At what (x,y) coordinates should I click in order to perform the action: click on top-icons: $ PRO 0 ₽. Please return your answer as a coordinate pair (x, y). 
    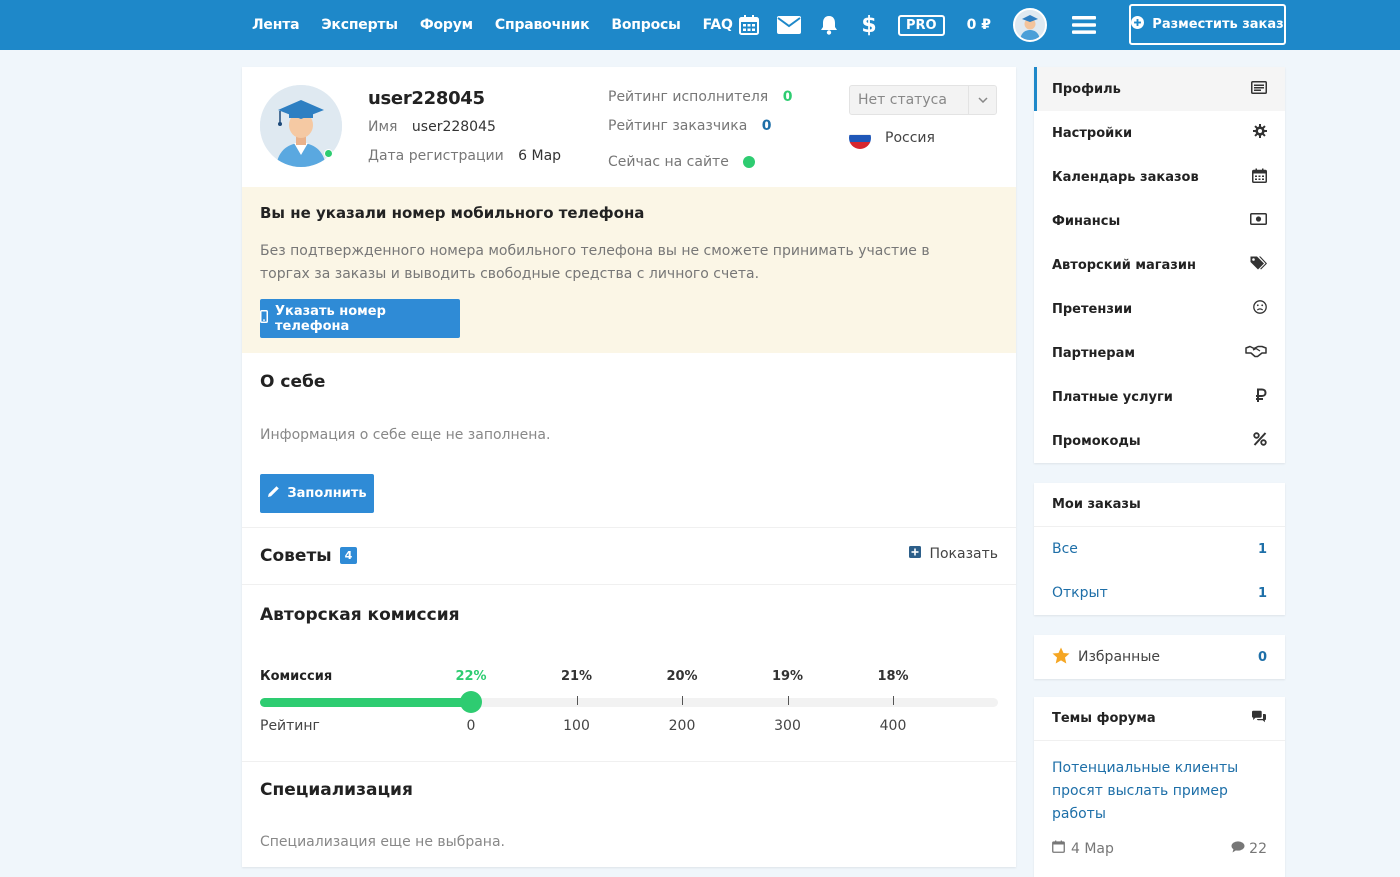
    Looking at the image, I should click on (923, 25).